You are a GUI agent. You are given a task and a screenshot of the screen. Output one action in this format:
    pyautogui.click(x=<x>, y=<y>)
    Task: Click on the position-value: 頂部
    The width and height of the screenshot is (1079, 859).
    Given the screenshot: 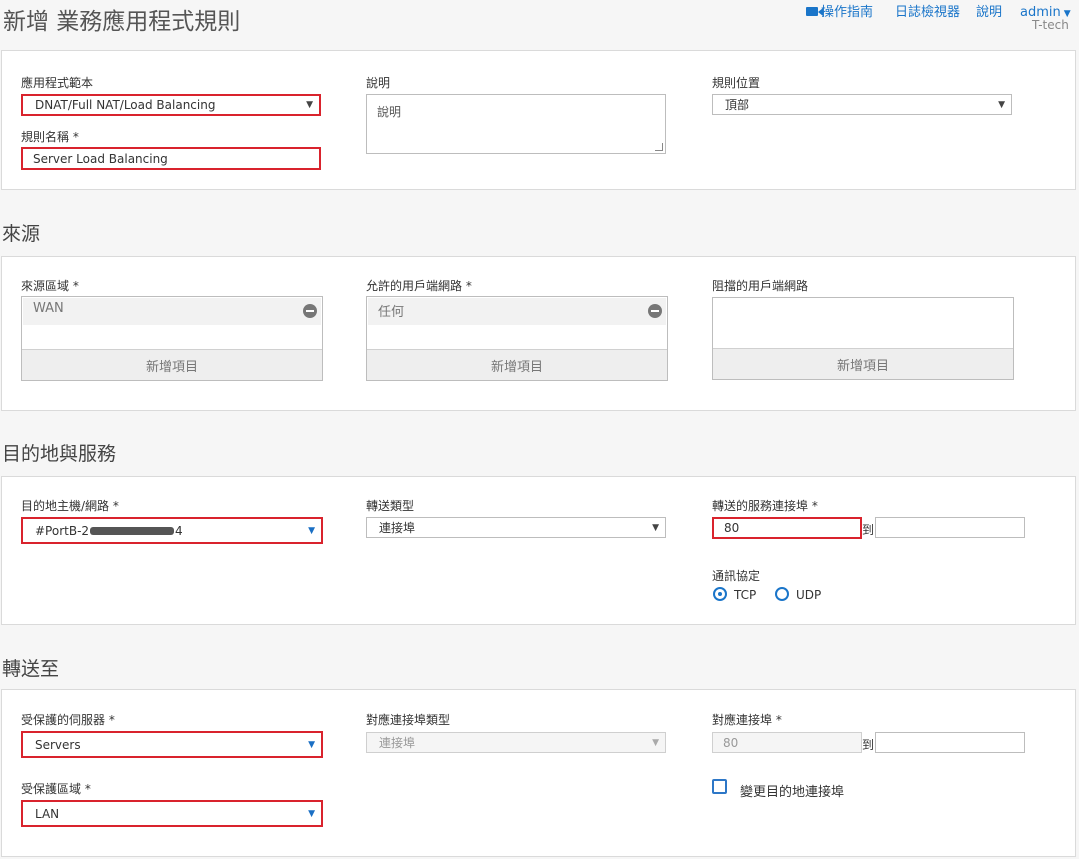 What is the action you would take?
    pyautogui.click(x=737, y=105)
    